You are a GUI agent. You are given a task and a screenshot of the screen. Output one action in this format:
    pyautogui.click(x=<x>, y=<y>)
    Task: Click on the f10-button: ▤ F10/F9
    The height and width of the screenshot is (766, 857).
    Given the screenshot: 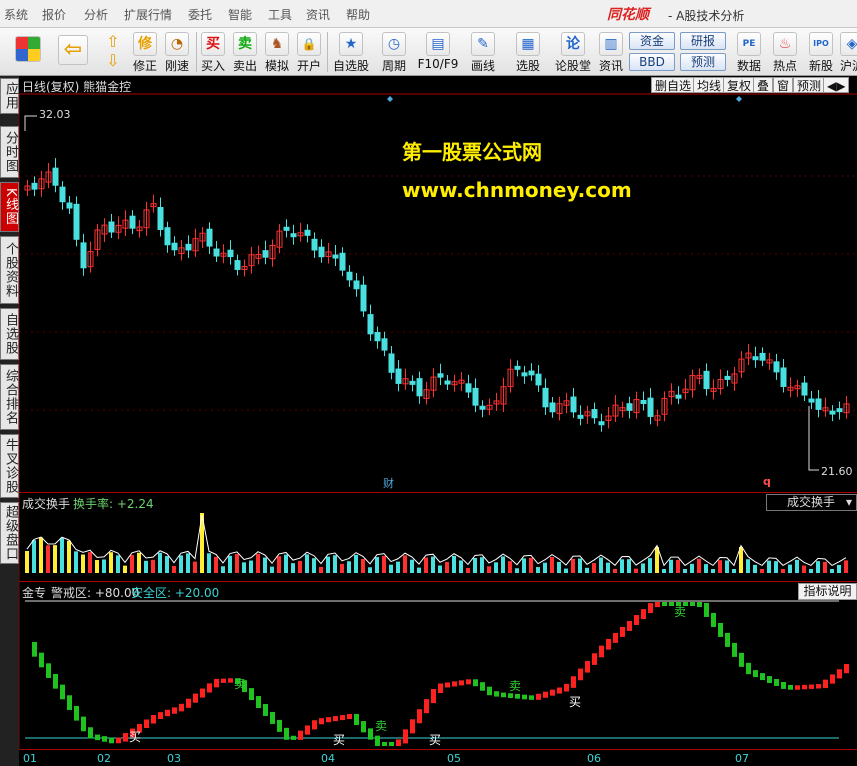 What is the action you would take?
    pyautogui.click(x=438, y=52)
    